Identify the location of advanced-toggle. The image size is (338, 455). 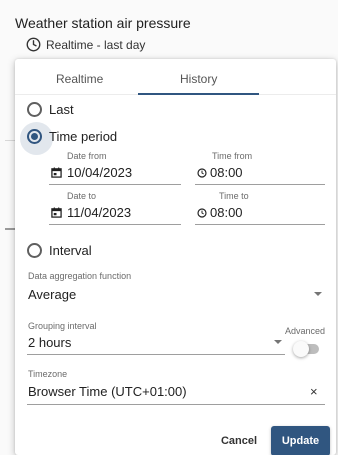
(307, 349).